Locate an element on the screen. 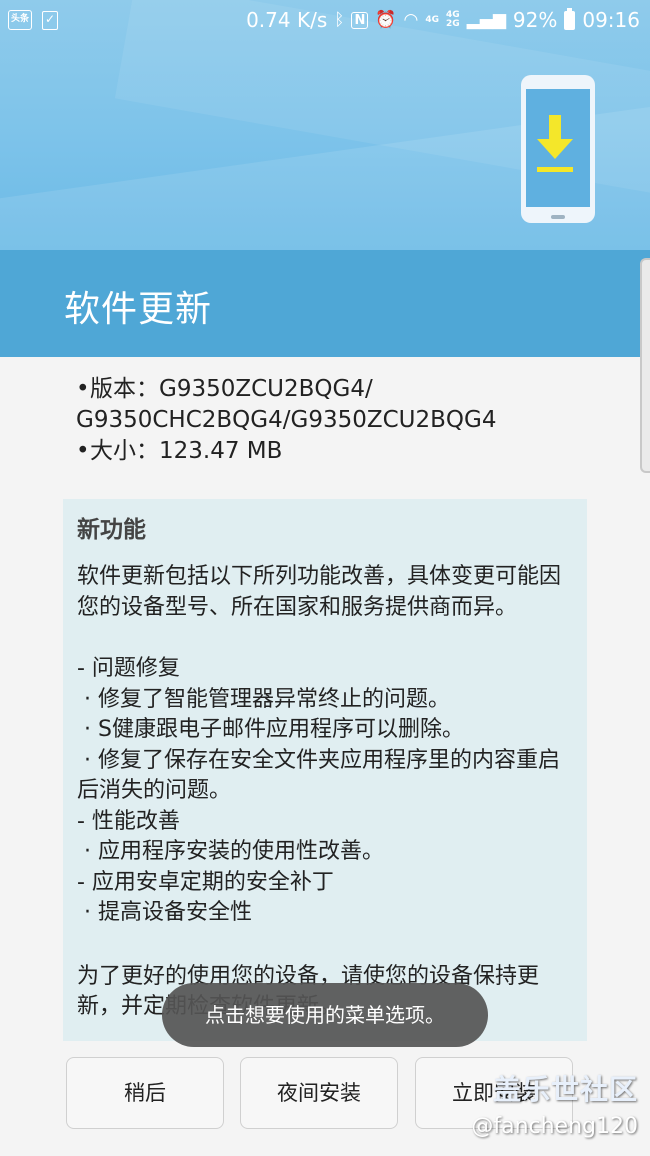 Image resolution: width=650 pixels, height=1156 pixels. install-overnight-button: 夜间安装 is located at coordinates (319, 1093).